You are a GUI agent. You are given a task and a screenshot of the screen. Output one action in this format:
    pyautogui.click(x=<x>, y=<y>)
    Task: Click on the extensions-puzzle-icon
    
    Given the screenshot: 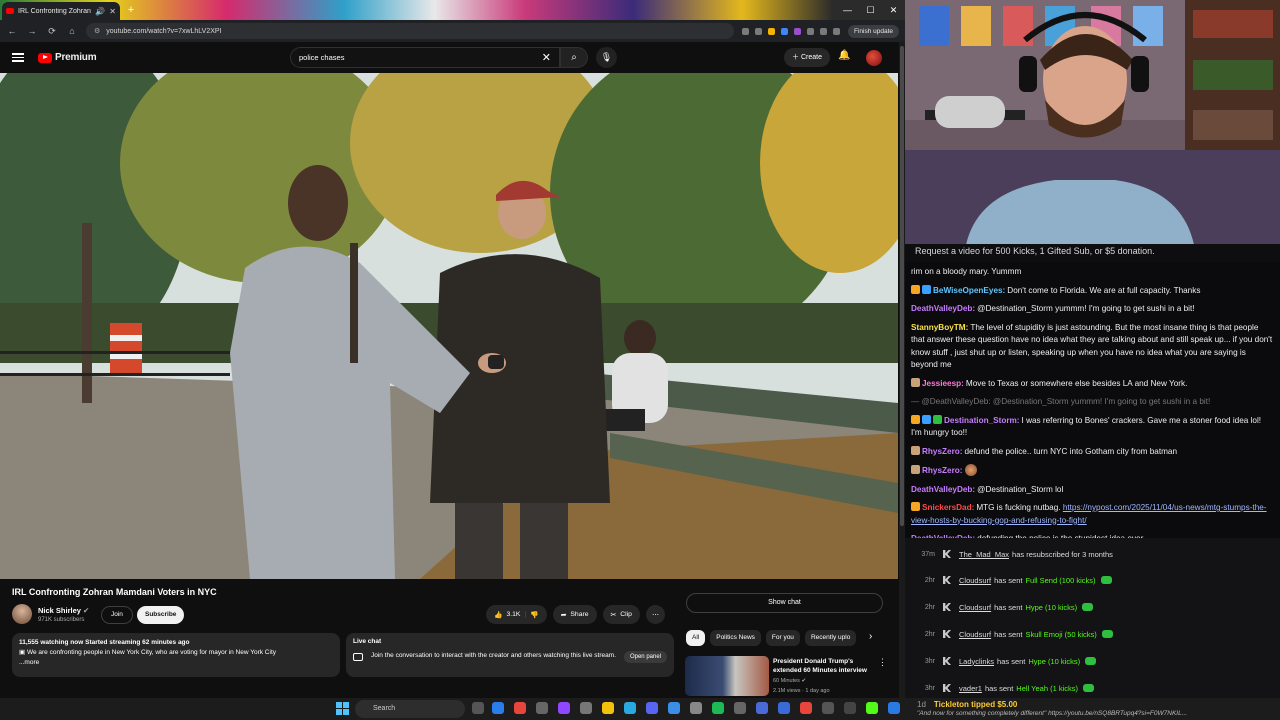 What is the action you would take?
    pyautogui.click(x=810, y=31)
    